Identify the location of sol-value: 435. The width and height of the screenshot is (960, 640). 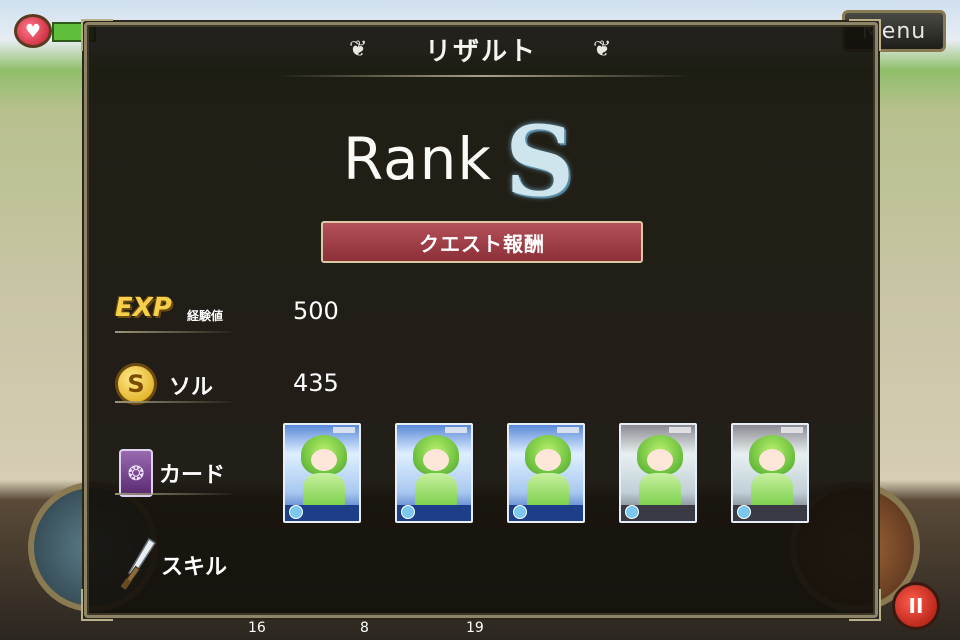
(316, 383).